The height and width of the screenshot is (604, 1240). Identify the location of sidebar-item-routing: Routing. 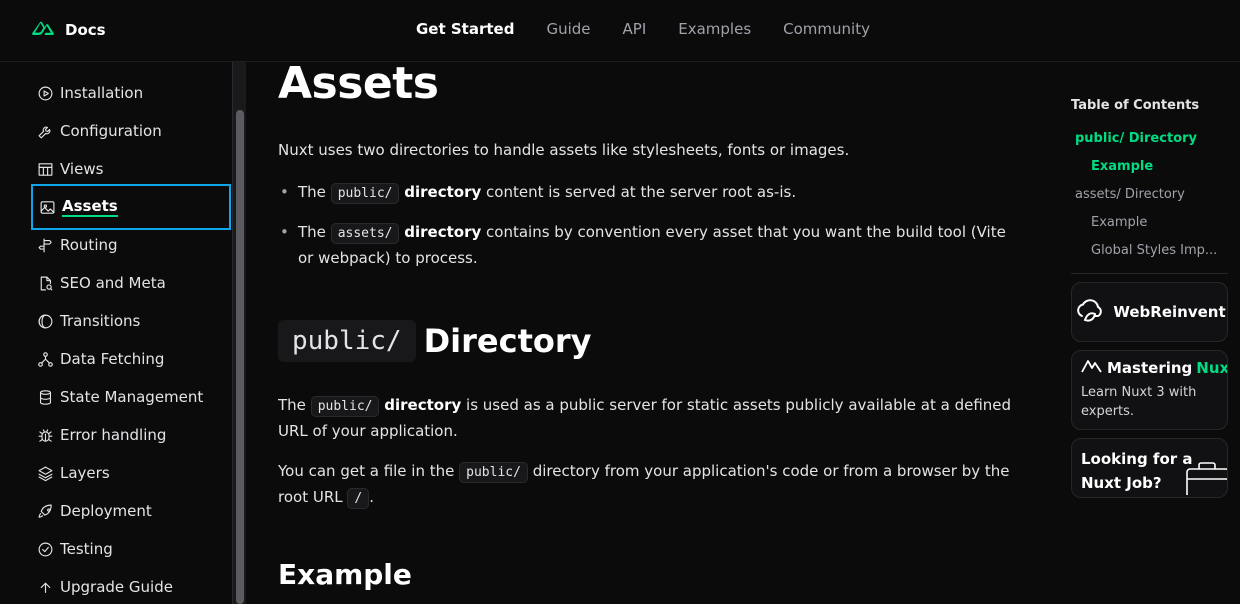
(131, 245).